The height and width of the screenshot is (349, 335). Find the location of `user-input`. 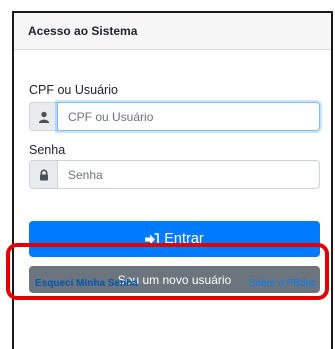

user-input is located at coordinates (188, 116).